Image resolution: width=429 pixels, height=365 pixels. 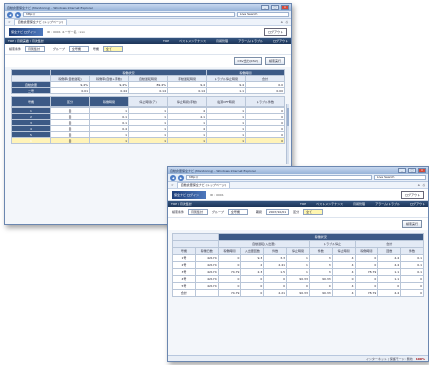 I want to click on status-bar: インターネット | 保護モード: 無効 100%, so click(x=298, y=358).